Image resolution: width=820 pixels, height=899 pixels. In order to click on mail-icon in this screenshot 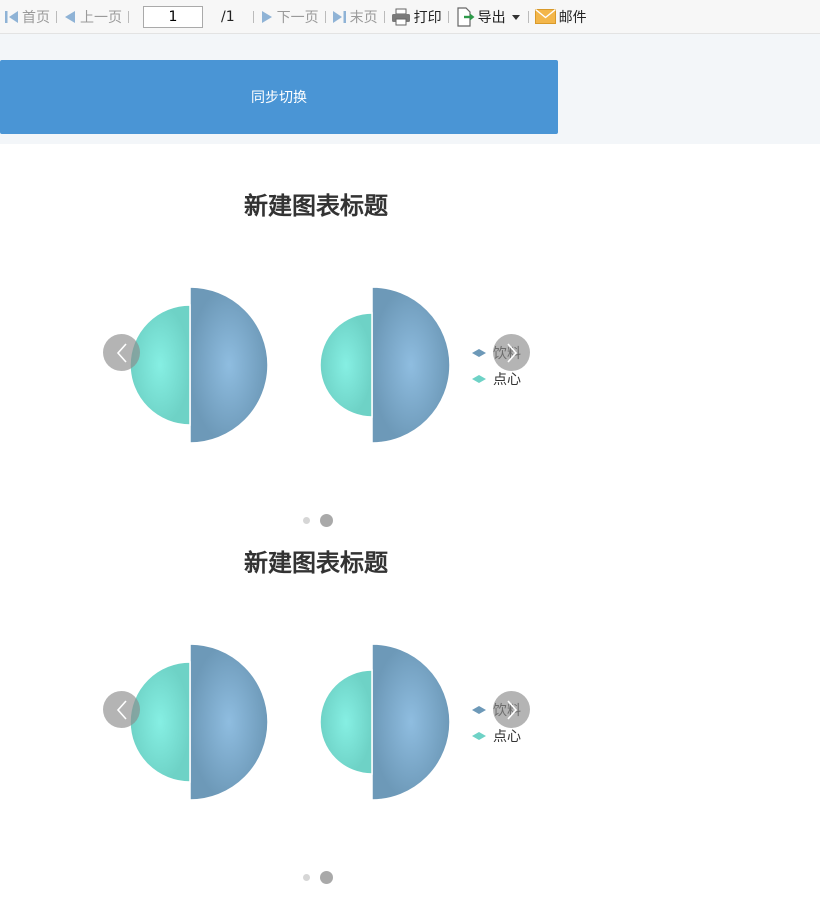, I will do `click(545, 16)`.